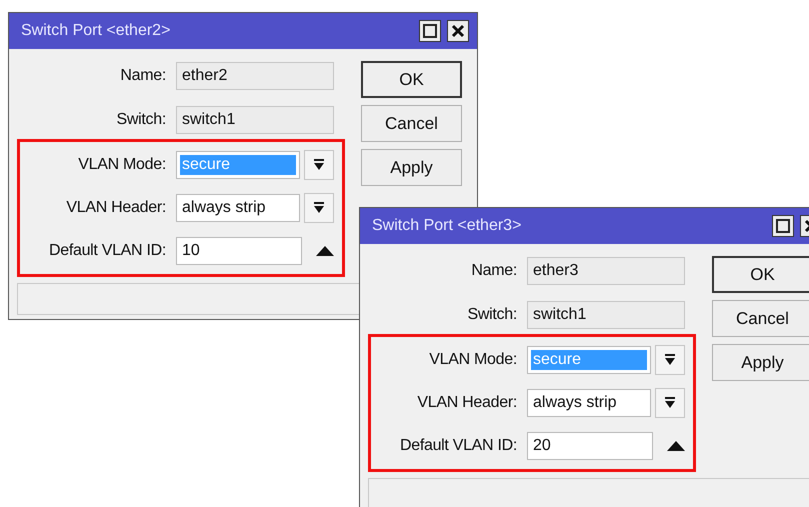  What do you see at coordinates (239, 251) in the screenshot?
I see `input-field: 10` at bounding box center [239, 251].